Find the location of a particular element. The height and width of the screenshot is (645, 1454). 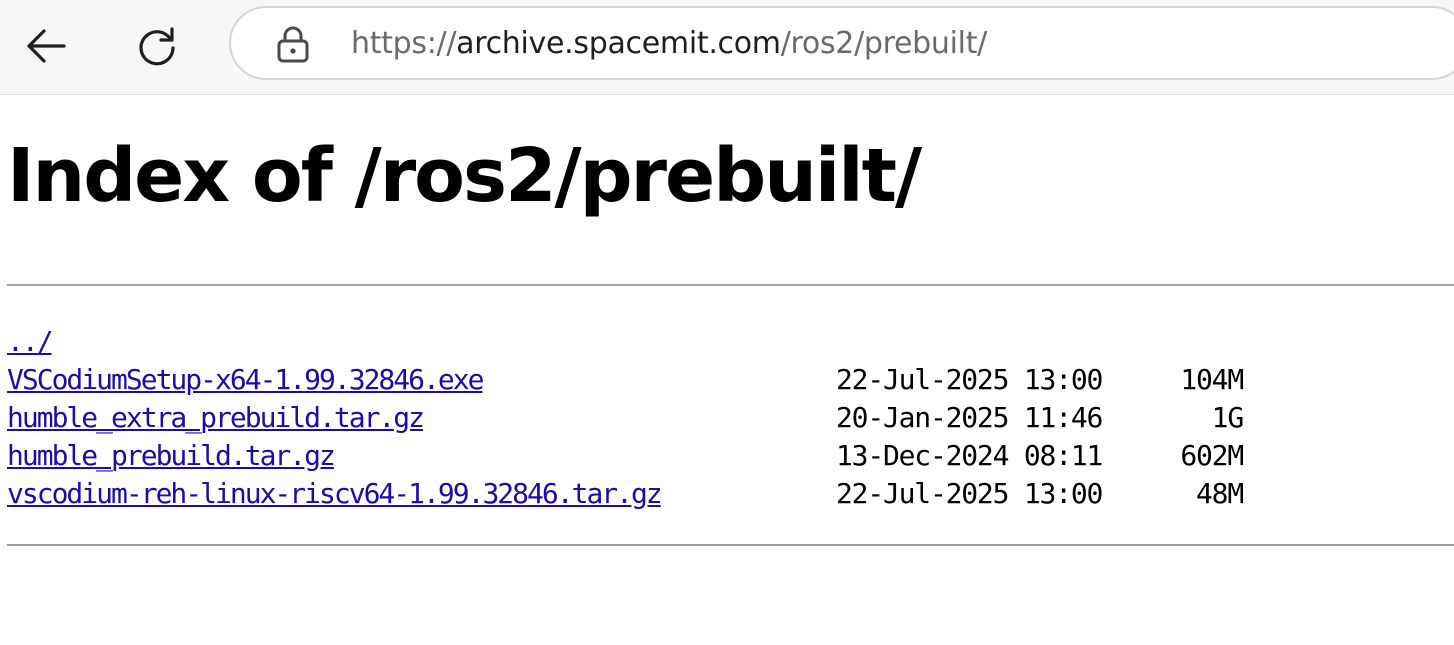

divider-bottom is located at coordinates (730, 545).